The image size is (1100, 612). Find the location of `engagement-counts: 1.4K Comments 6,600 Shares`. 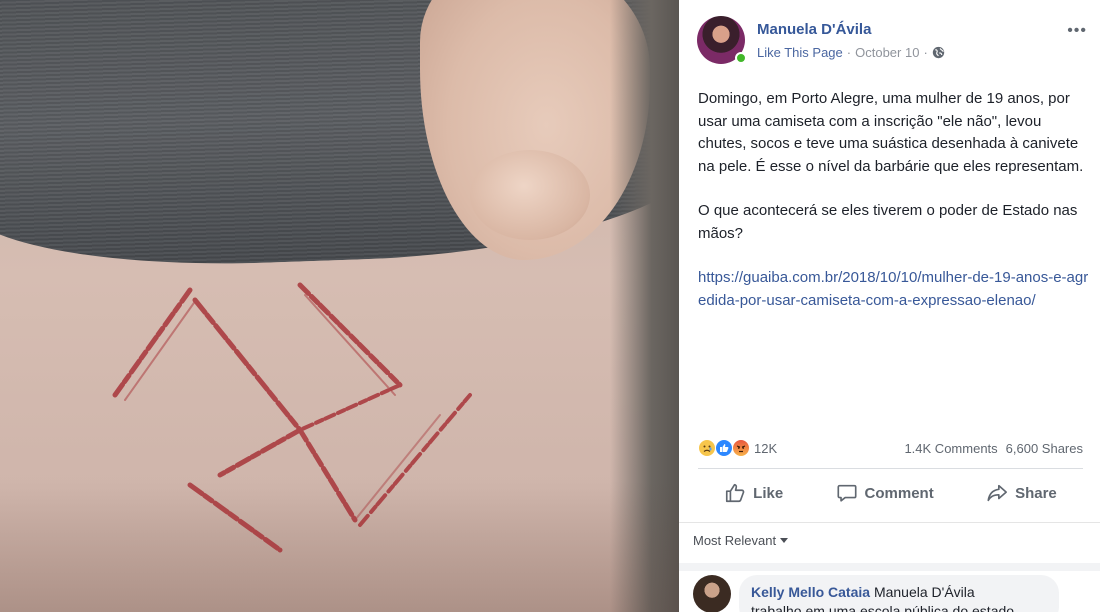

engagement-counts: 1.4K Comments 6,600 Shares is located at coordinates (993, 448).